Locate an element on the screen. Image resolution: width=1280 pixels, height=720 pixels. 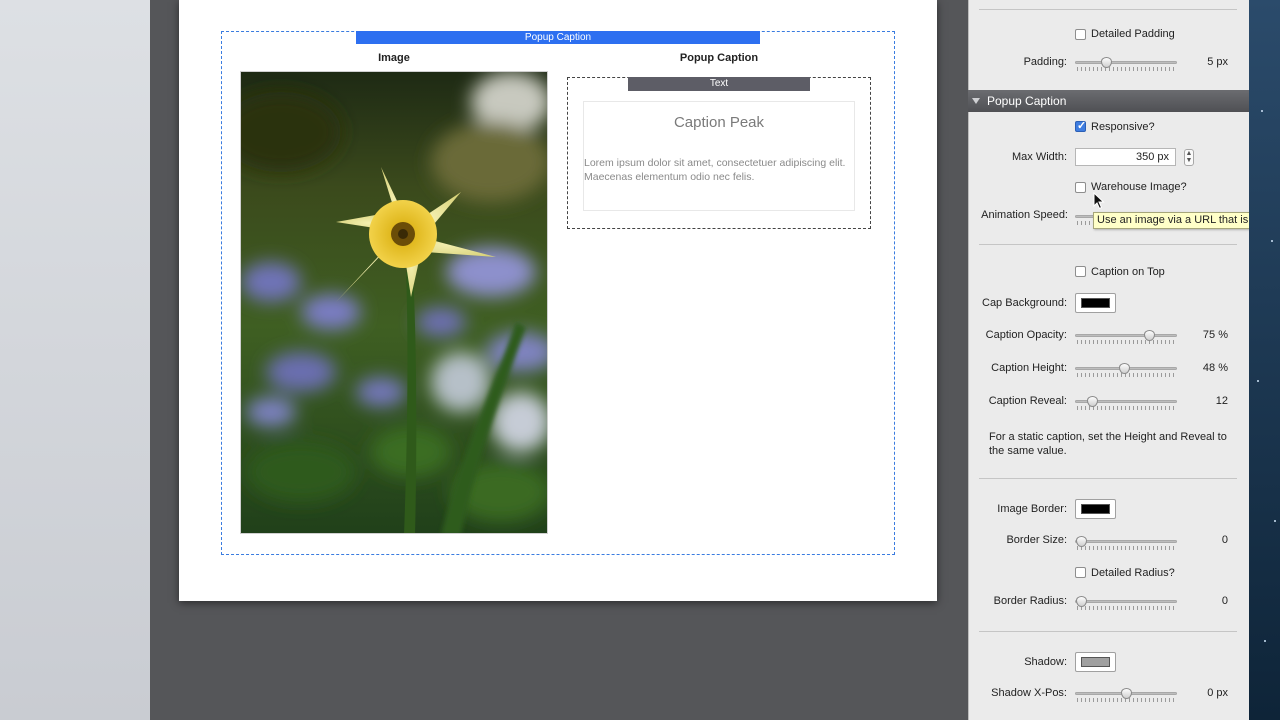
caption-height-value: 48 % is located at coordinates (1215, 368).